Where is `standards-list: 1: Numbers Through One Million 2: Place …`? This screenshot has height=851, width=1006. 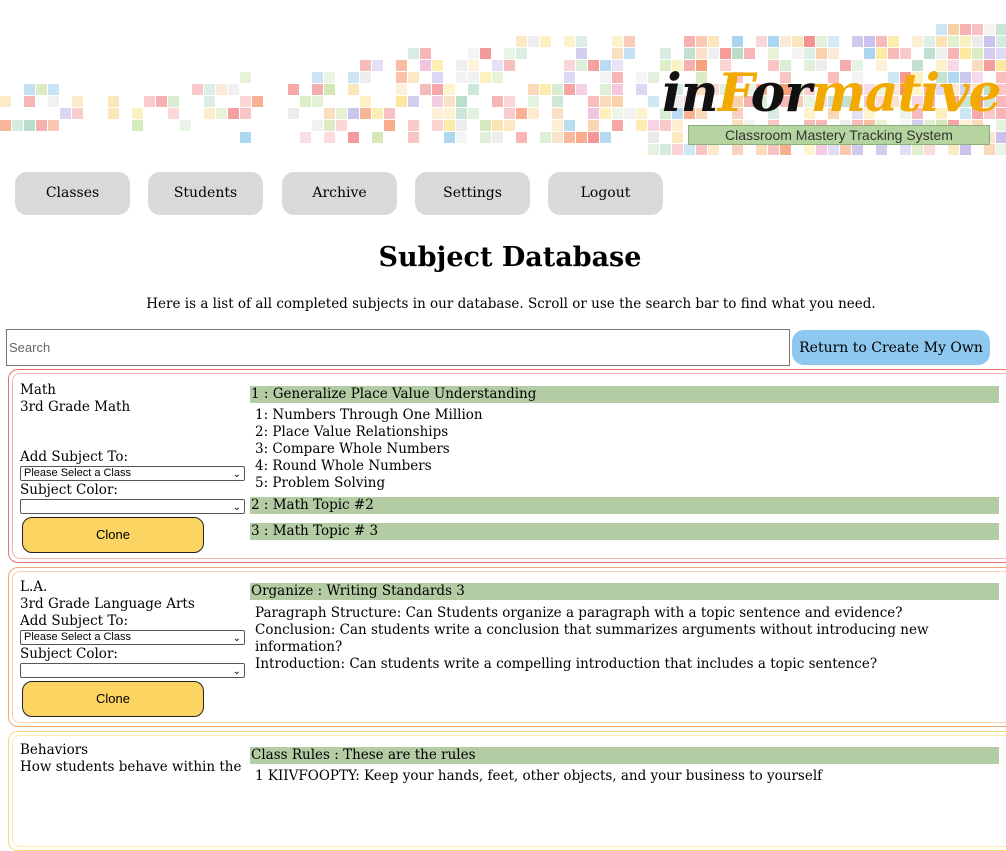
standards-list: 1: Numbers Through One Million 2: Place … is located at coordinates (369, 449).